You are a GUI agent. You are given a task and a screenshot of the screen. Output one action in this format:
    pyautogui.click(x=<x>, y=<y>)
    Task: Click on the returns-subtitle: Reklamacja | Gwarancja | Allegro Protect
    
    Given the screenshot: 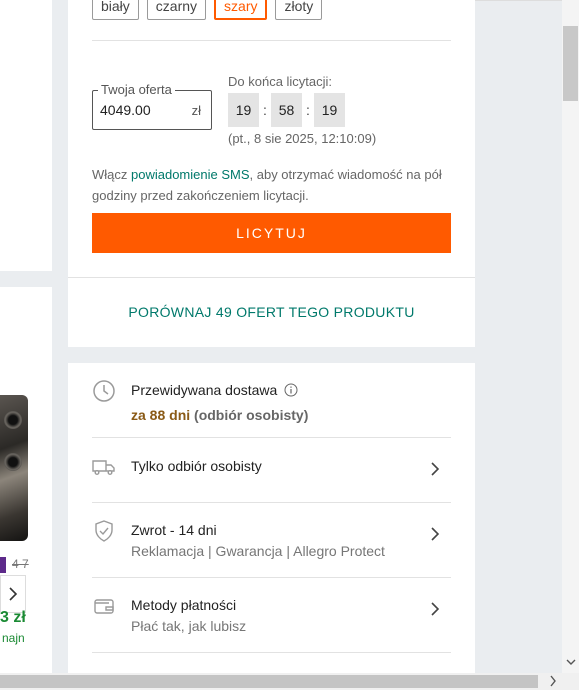 What is the action you would take?
    pyautogui.click(x=258, y=551)
    